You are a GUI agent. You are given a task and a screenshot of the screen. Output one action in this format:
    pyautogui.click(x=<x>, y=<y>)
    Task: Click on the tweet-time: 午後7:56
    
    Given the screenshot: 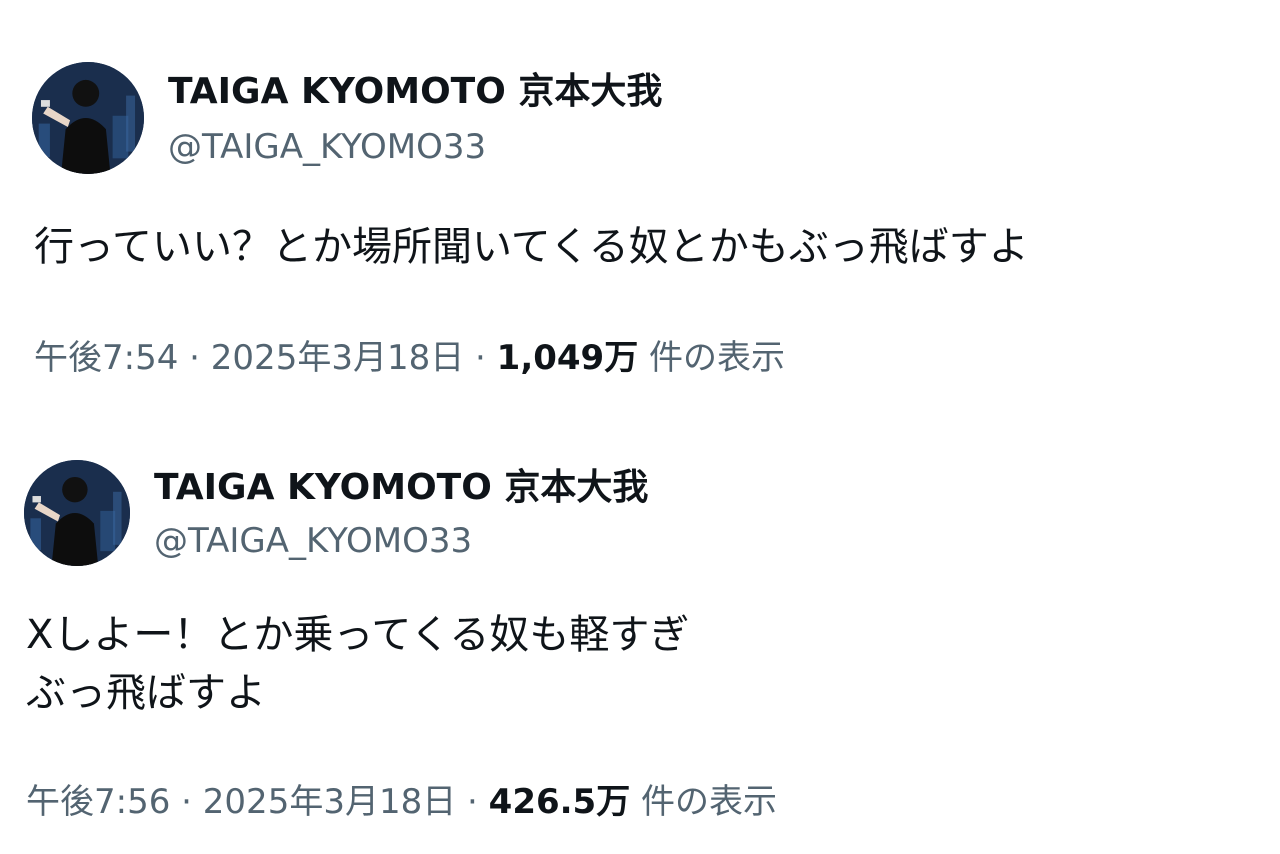 What is the action you would take?
    pyautogui.click(x=98, y=802)
    